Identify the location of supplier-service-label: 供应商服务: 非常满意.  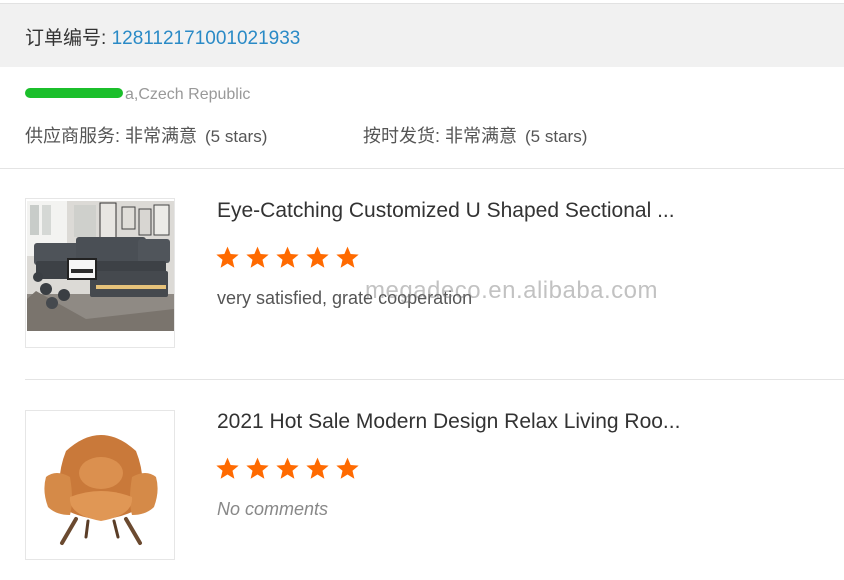
(111, 136).